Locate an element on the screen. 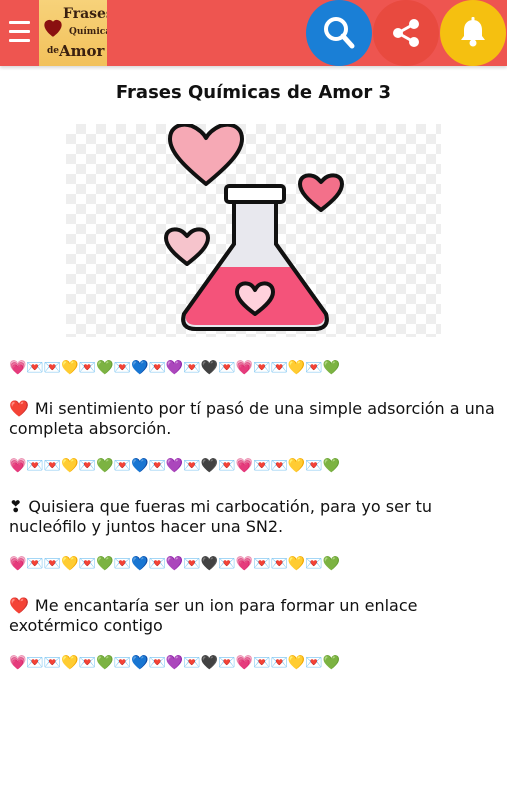 This screenshot has height=800, width=507. logo-word-2: Químicas is located at coordinates (88, 32).